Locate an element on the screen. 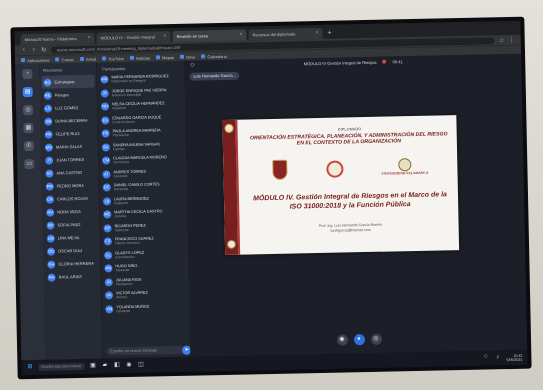 The image size is (543, 390). avatar: NV is located at coordinates (50, 212).